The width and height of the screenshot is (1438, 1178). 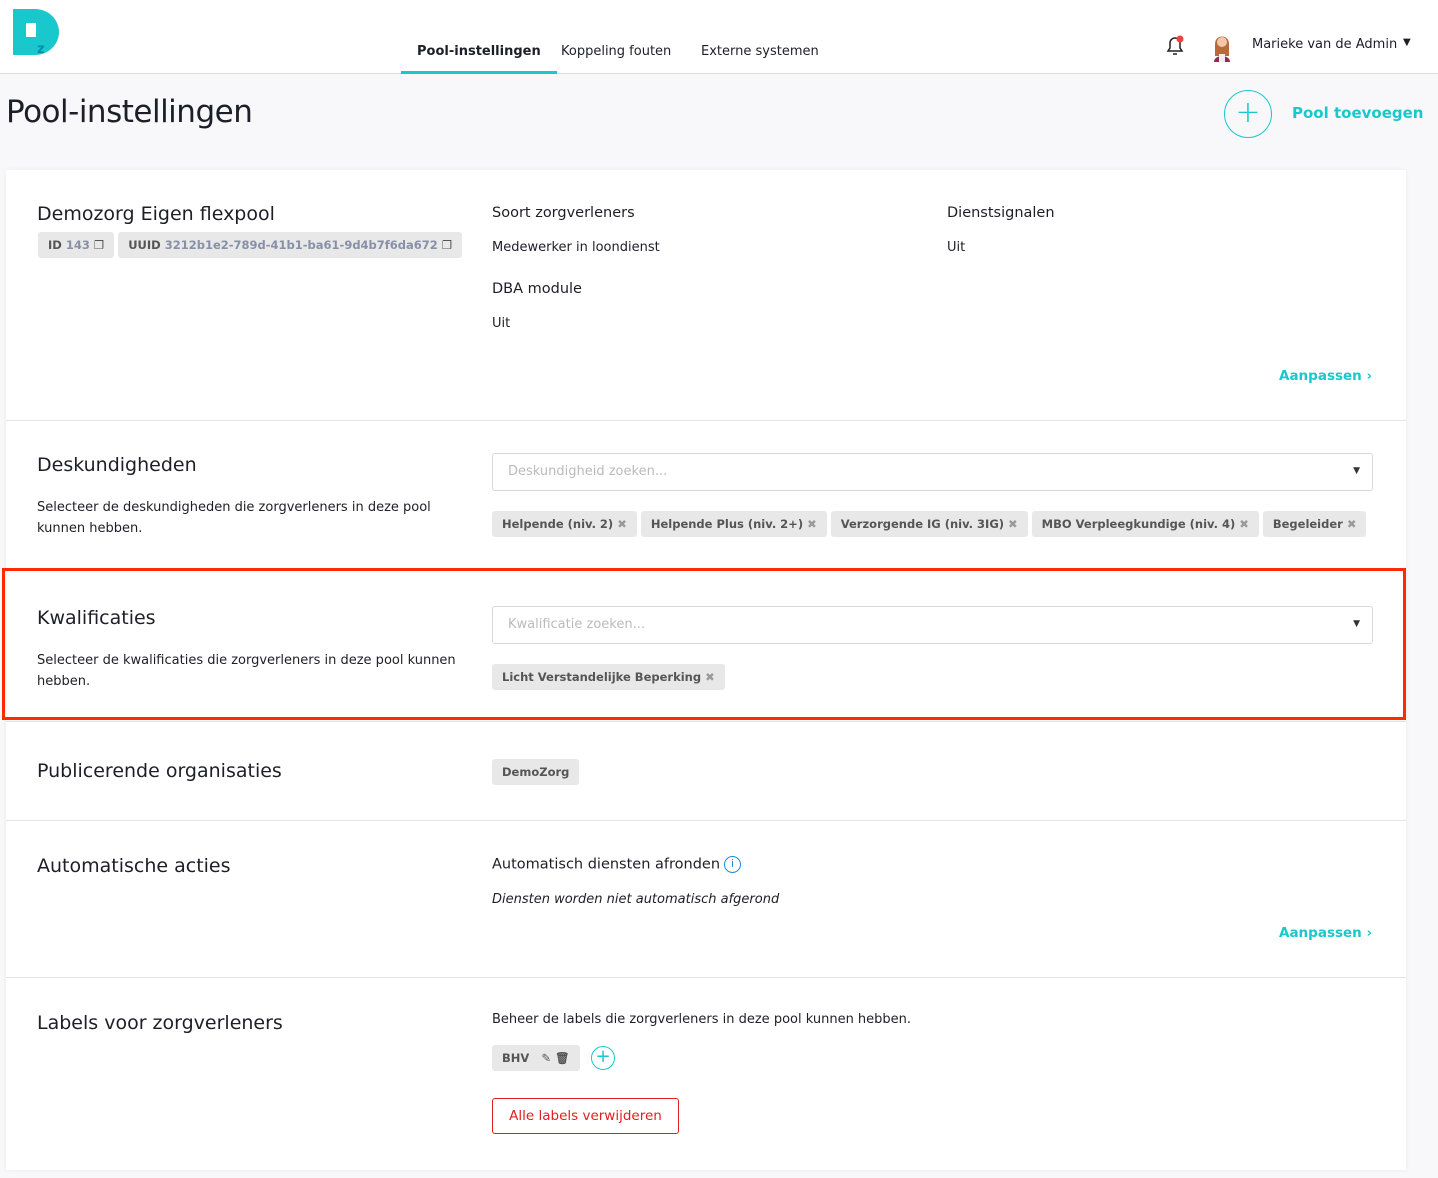 I want to click on section-title: Publicerende organisaties, so click(x=159, y=771).